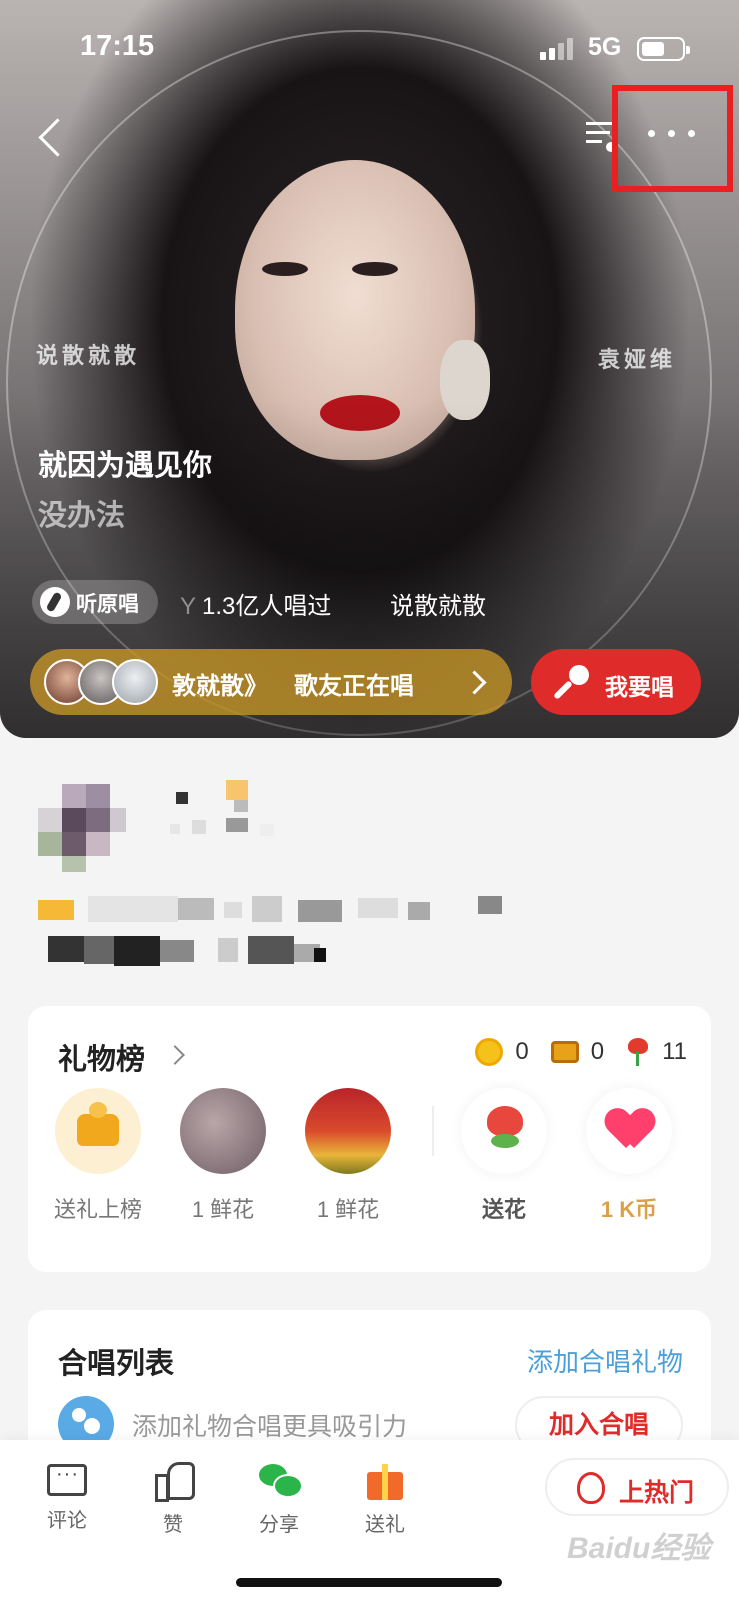  Describe the element at coordinates (82, 516) in the screenshot. I see `lyric-next-line: 没办法` at that location.